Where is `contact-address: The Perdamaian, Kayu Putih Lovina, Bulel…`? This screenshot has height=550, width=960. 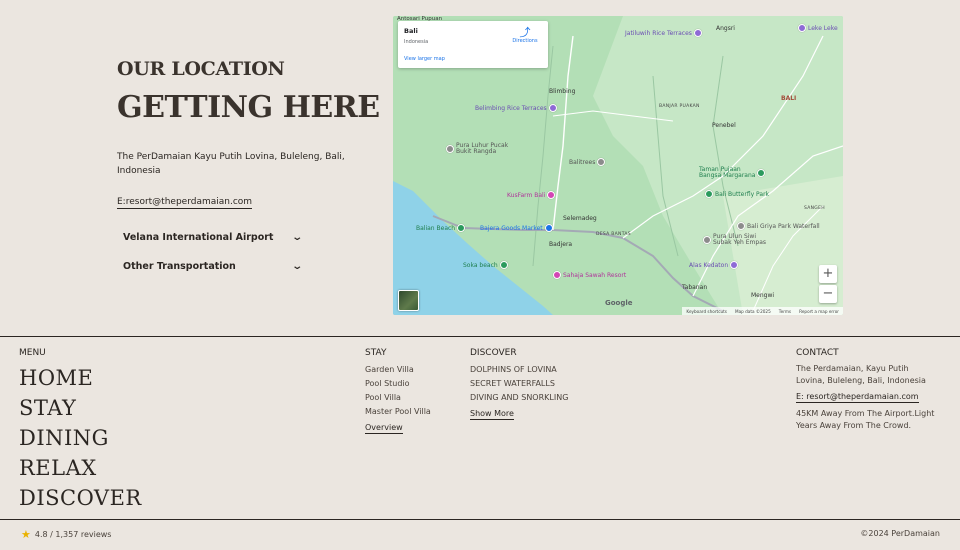 contact-address: The Perdamaian, Kayu Putih Lovina, Bulel… is located at coordinates (861, 374).